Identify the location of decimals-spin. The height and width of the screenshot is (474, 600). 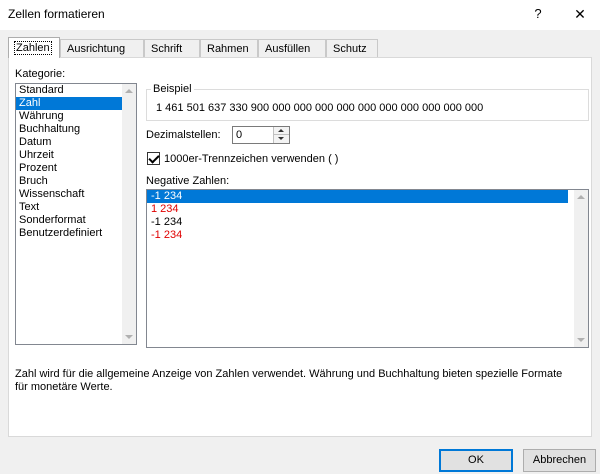
(281, 135).